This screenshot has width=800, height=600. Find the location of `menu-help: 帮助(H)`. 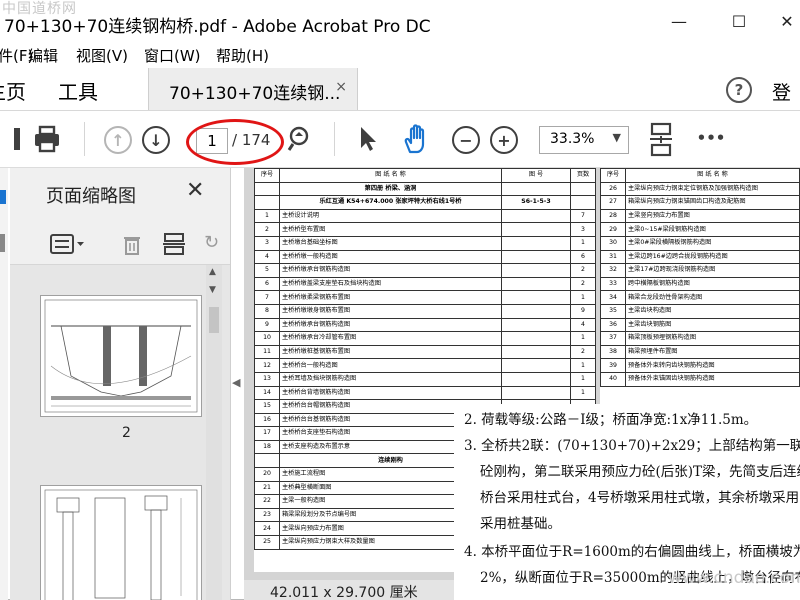

menu-help: 帮助(H) is located at coordinates (242, 55).